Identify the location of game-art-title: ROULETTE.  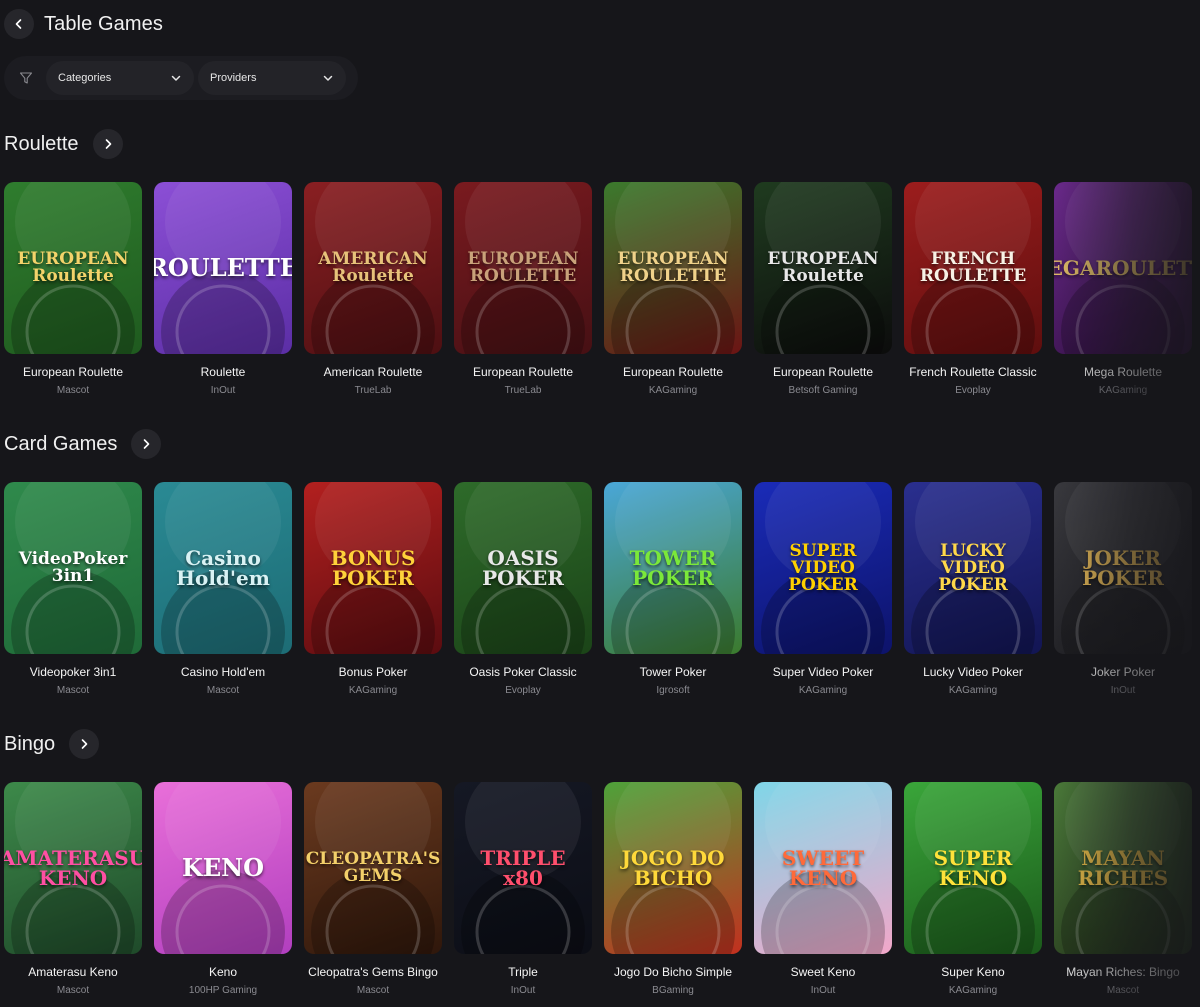
(223, 267).